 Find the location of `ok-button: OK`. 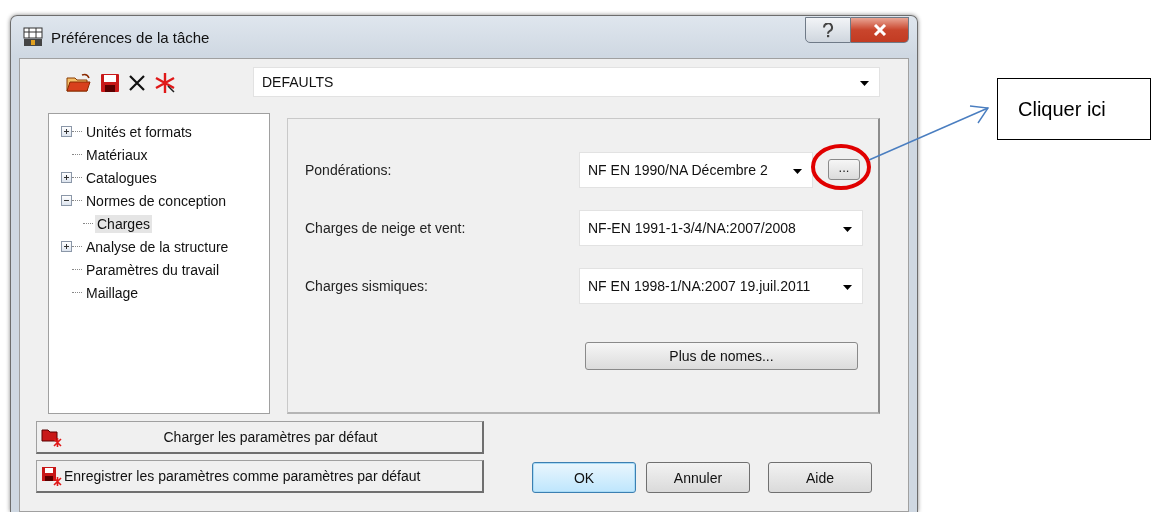

ok-button: OK is located at coordinates (584, 477).